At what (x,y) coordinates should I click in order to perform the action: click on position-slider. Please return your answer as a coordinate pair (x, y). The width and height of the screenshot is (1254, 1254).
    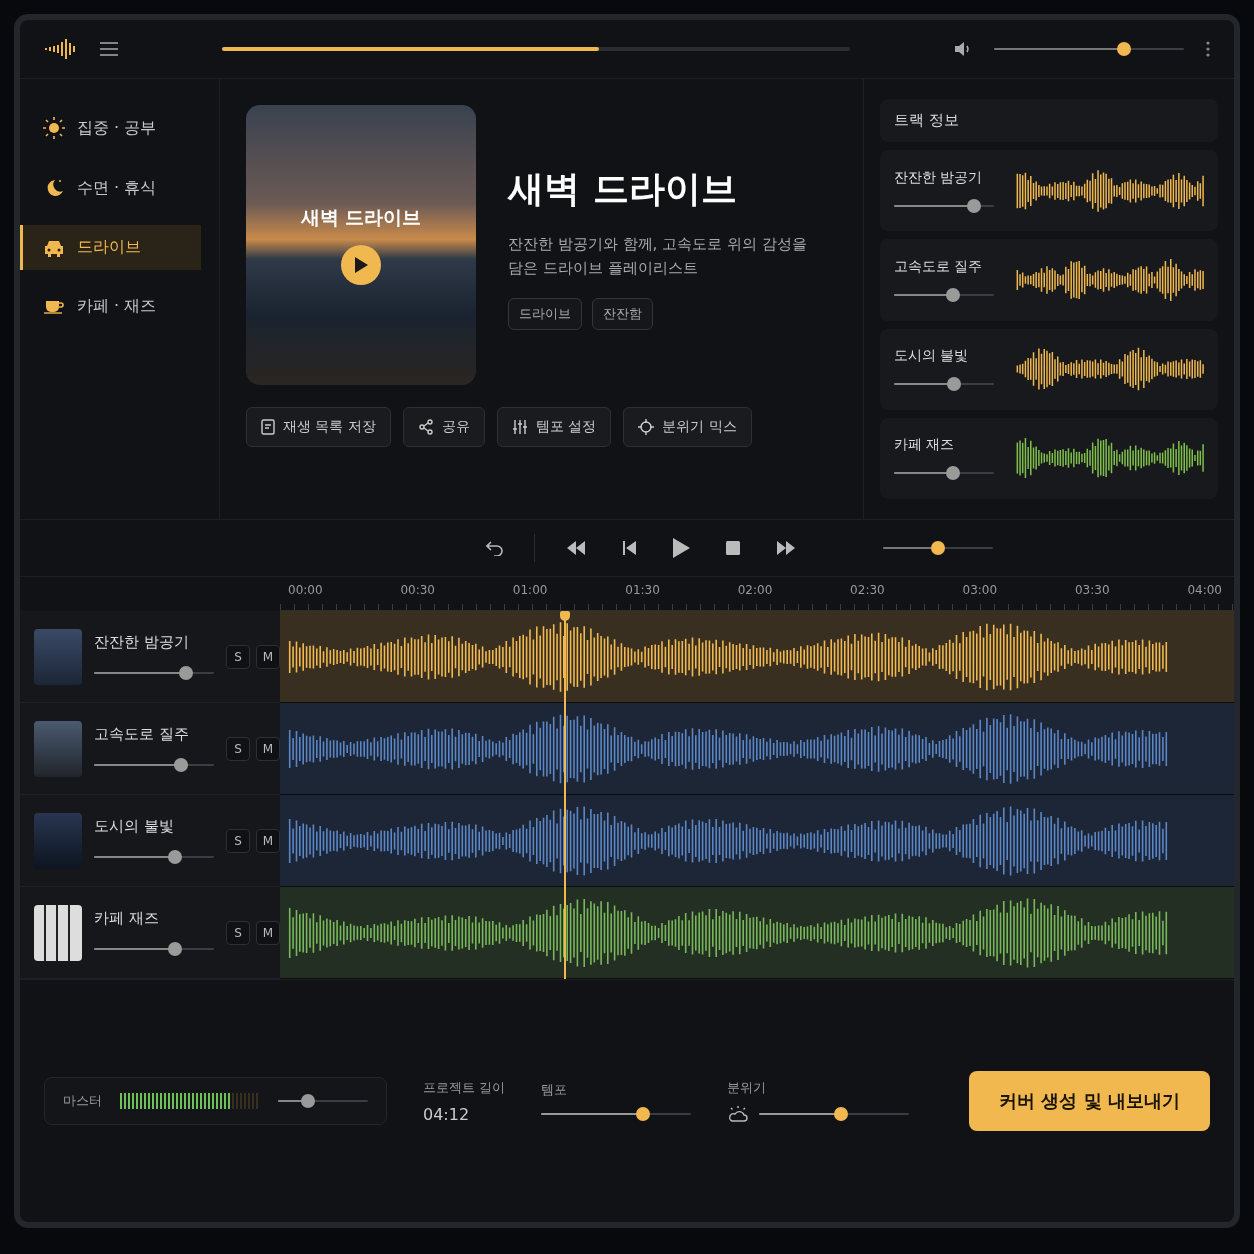
    Looking at the image, I should click on (937, 548).